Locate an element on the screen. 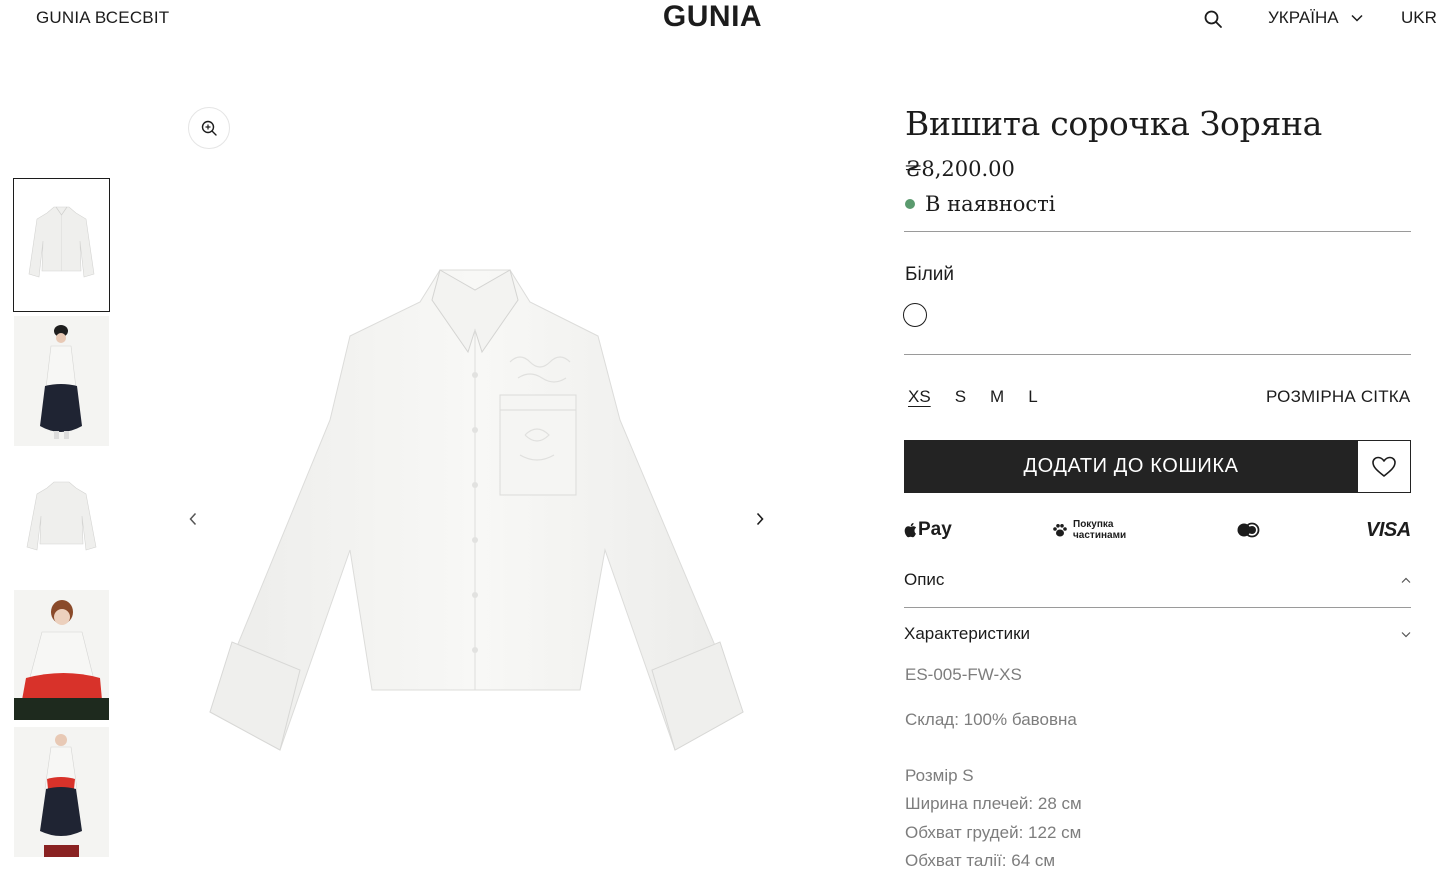  search-icon is located at coordinates (1213, 19).